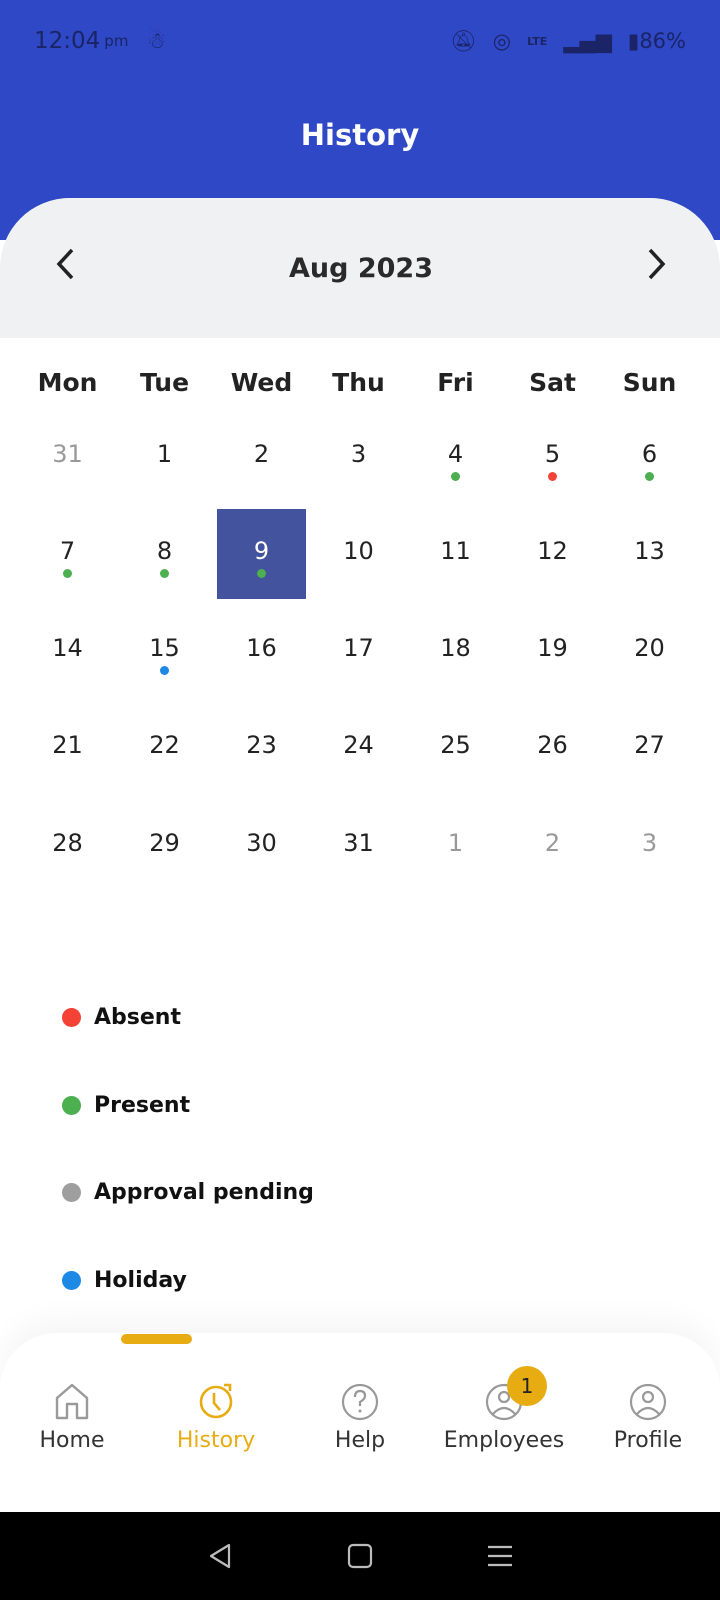 Image resolution: width=720 pixels, height=1600 pixels. I want to click on next-month-button, so click(656, 268).